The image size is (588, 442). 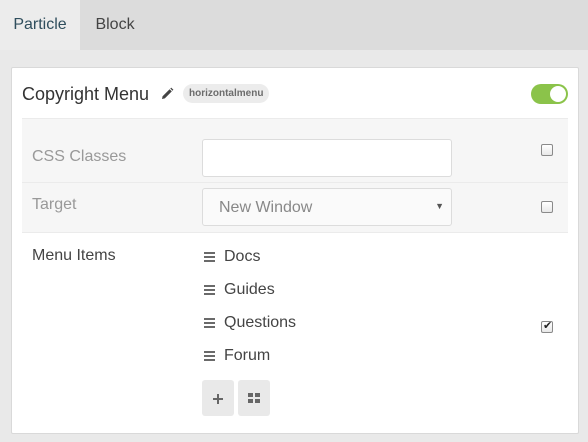 I want to click on target-label: Target, so click(x=54, y=204).